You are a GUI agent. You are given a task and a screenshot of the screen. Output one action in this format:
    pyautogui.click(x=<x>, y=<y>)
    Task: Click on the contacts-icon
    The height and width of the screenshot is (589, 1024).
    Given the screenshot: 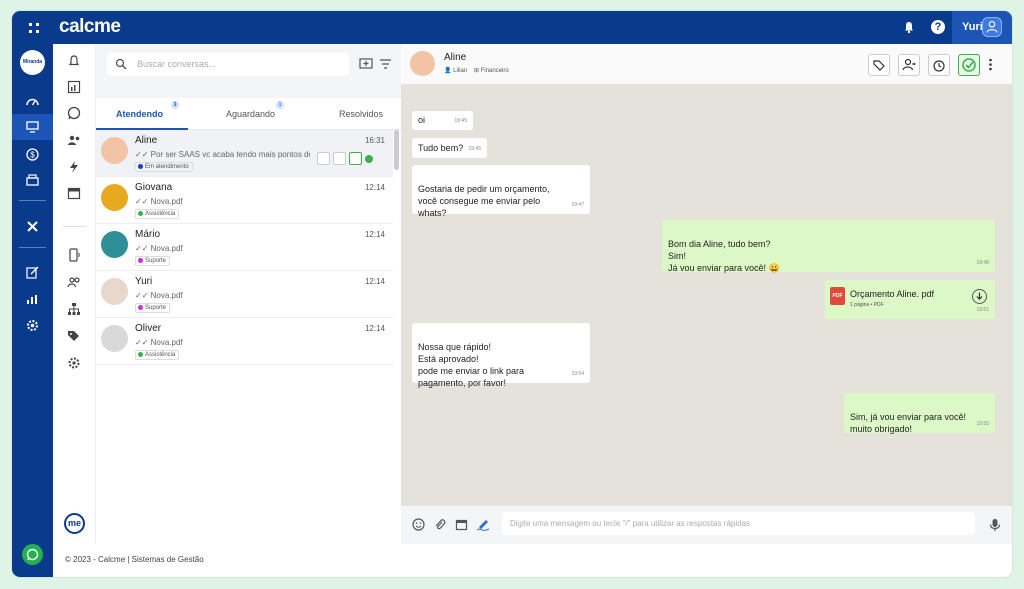 What is the action you would take?
    pyautogui.click(x=74, y=140)
    